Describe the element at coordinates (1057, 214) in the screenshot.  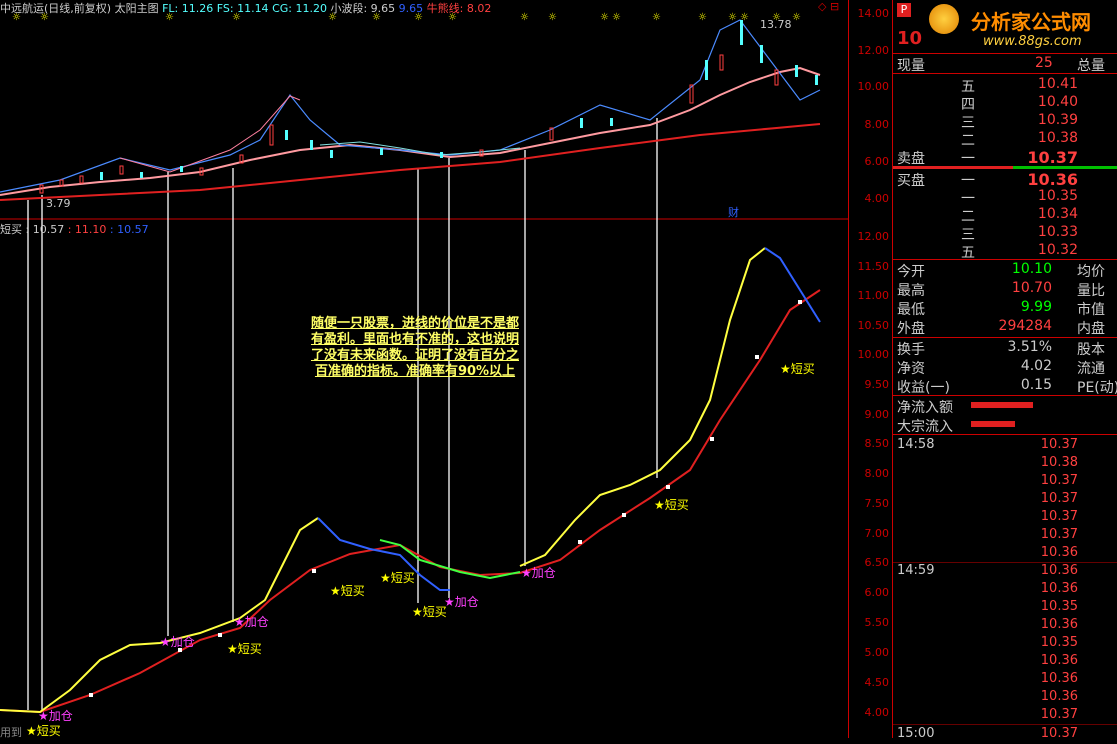
I see `bid-price: 10.34` at that location.